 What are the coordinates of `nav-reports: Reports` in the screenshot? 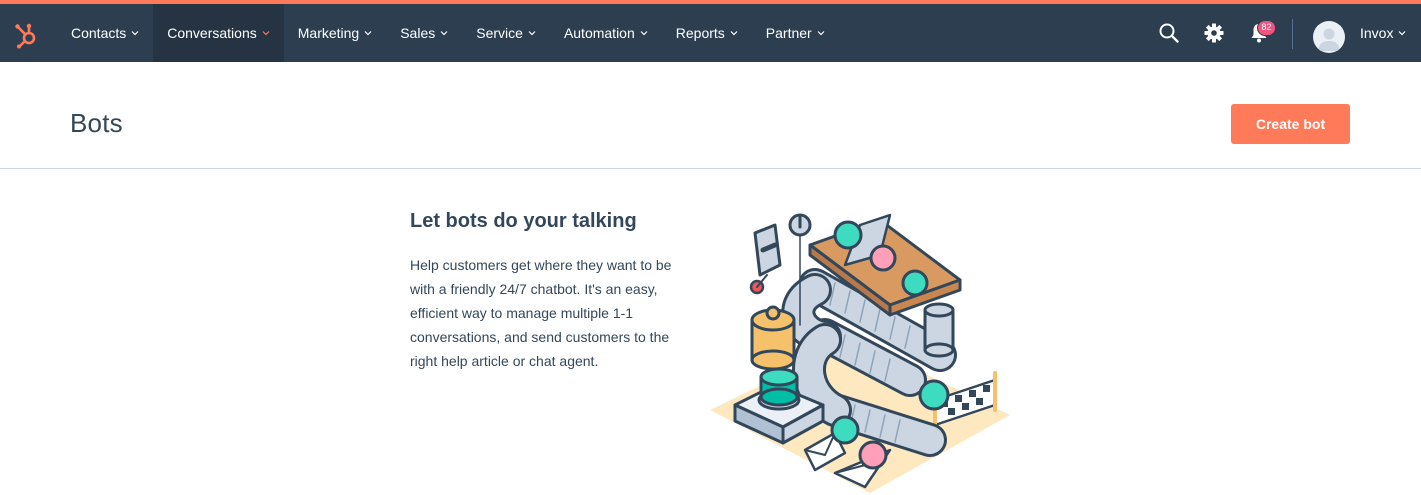 It's located at (707, 33).